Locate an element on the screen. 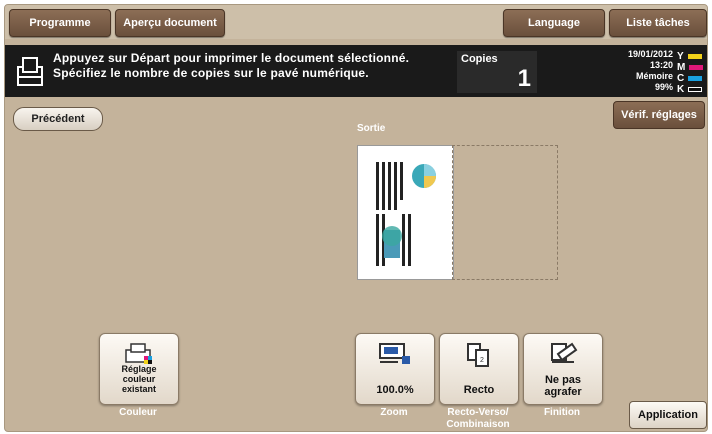 The width and height of the screenshot is (712, 434). output-preview-page is located at coordinates (405, 212).